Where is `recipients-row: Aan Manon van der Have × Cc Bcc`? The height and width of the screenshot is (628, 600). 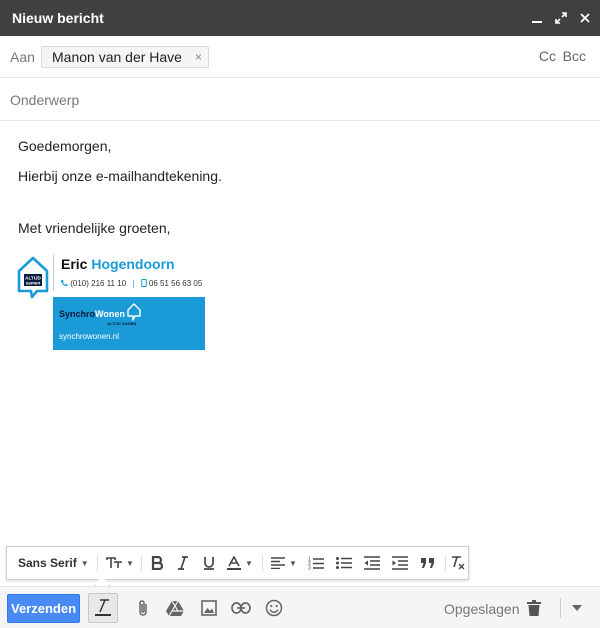 recipients-row: Aan Manon van der Have × Cc Bcc is located at coordinates (300, 57).